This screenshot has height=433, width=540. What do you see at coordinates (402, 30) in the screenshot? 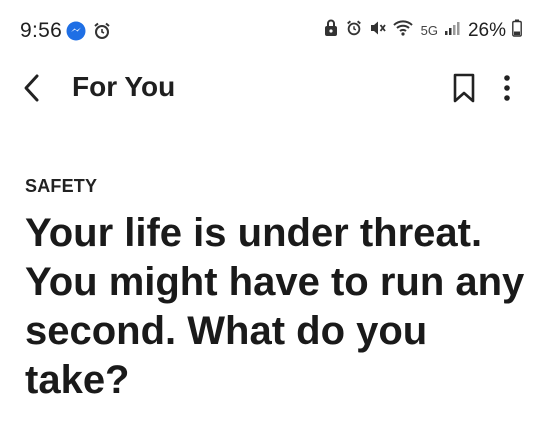
I see `wifi-icon` at bounding box center [402, 30].